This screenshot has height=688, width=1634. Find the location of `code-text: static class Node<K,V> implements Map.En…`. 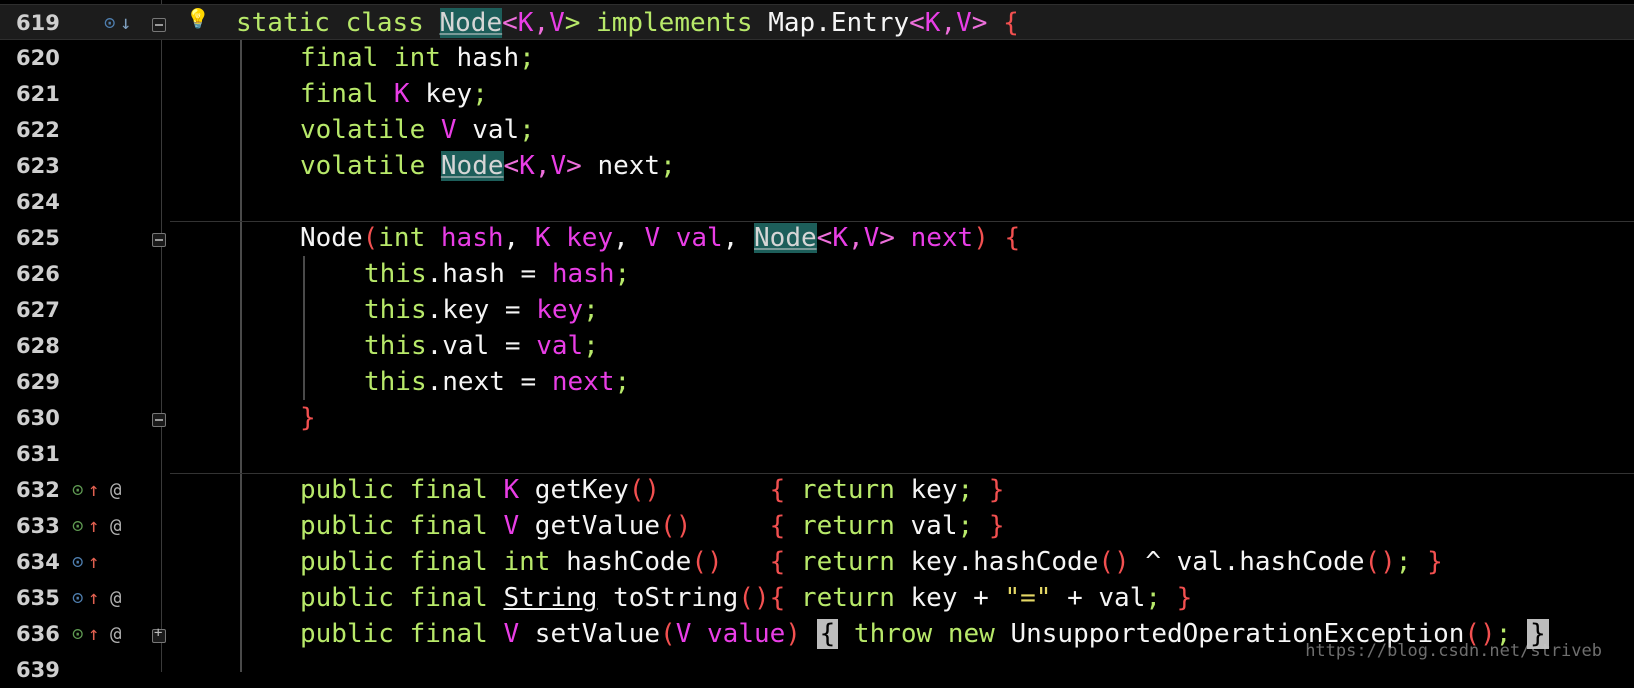

code-text: static class Node<K,V> implements Map.En… is located at coordinates (627, 23).